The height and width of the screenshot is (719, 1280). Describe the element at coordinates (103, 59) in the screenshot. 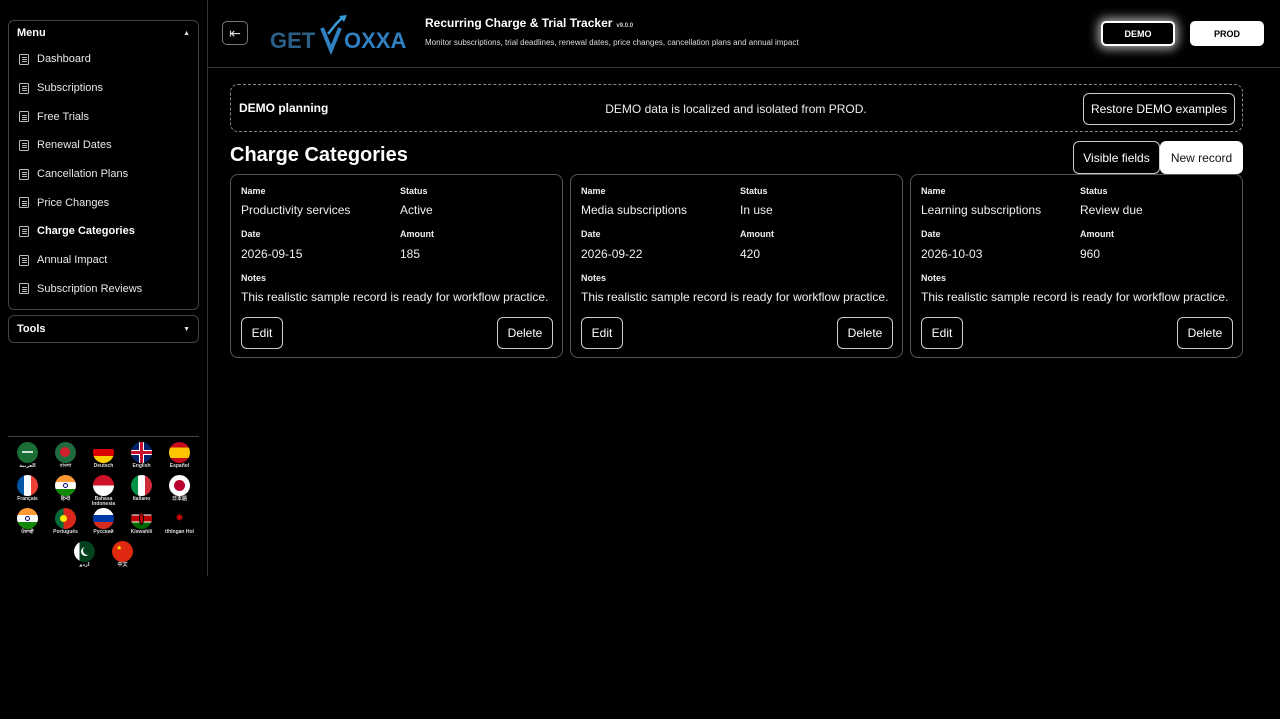

I see `sidebar-item-dashboard: Dashboard` at that location.